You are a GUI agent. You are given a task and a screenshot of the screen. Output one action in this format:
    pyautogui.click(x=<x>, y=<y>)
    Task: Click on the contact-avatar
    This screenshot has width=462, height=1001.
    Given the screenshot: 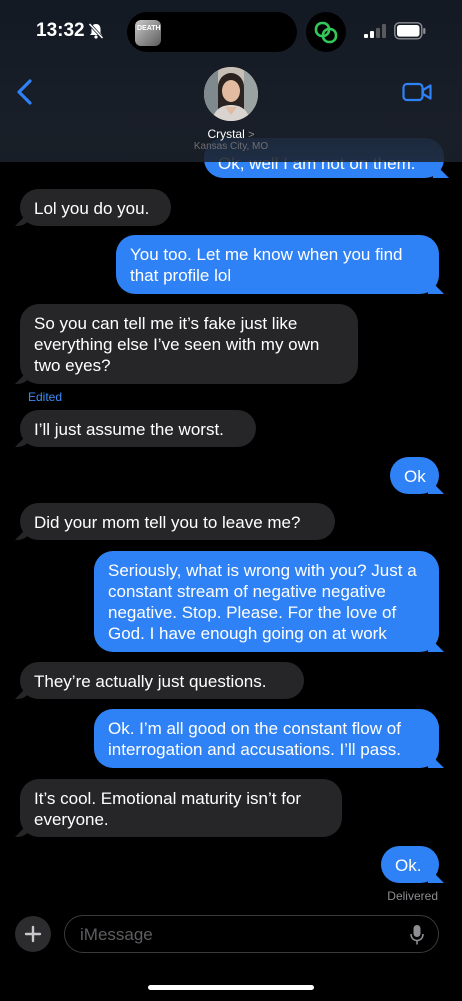 What is the action you would take?
    pyautogui.click(x=231, y=94)
    